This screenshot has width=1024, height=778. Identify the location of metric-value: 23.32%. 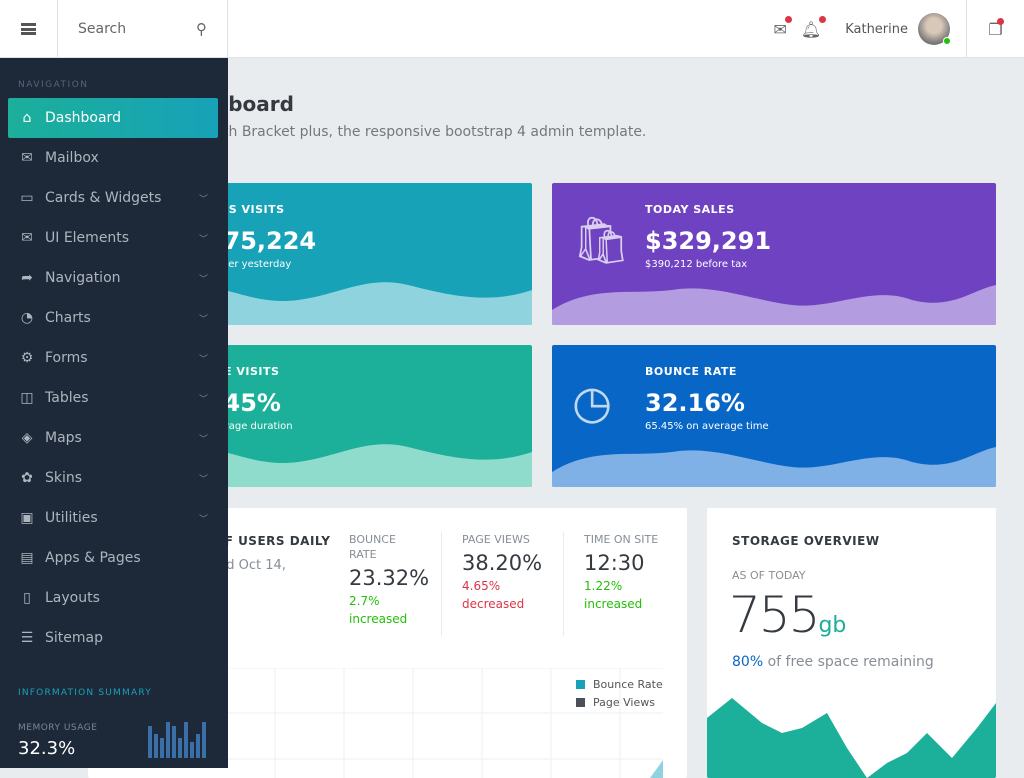
(389, 578).